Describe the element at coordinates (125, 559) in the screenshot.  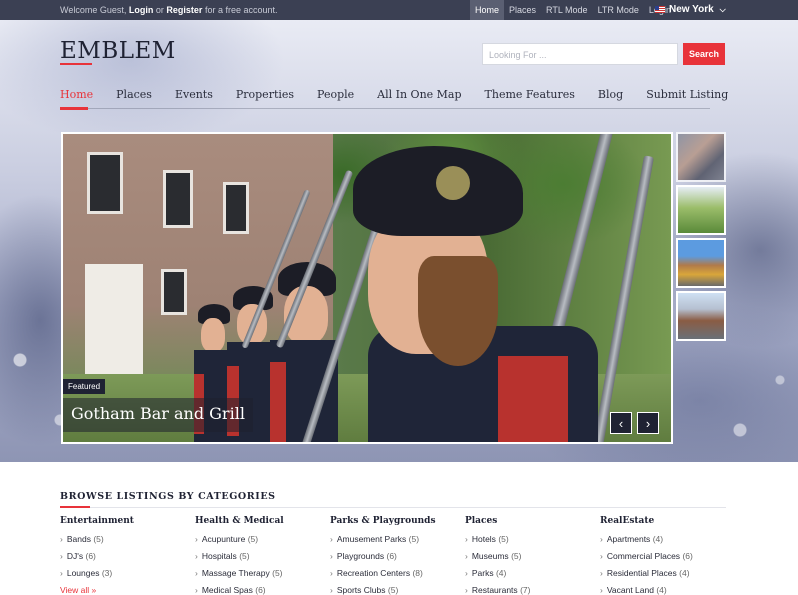
I see `category-item: DJ's (6)` at that location.